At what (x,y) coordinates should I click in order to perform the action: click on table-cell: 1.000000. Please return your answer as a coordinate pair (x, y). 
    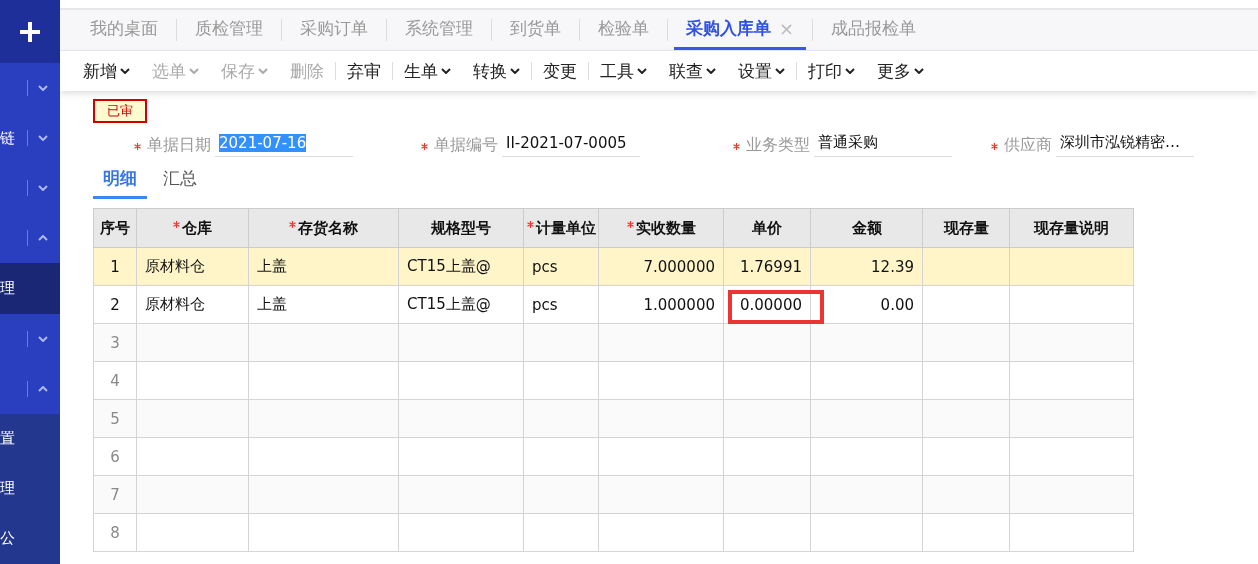
    Looking at the image, I should click on (679, 304).